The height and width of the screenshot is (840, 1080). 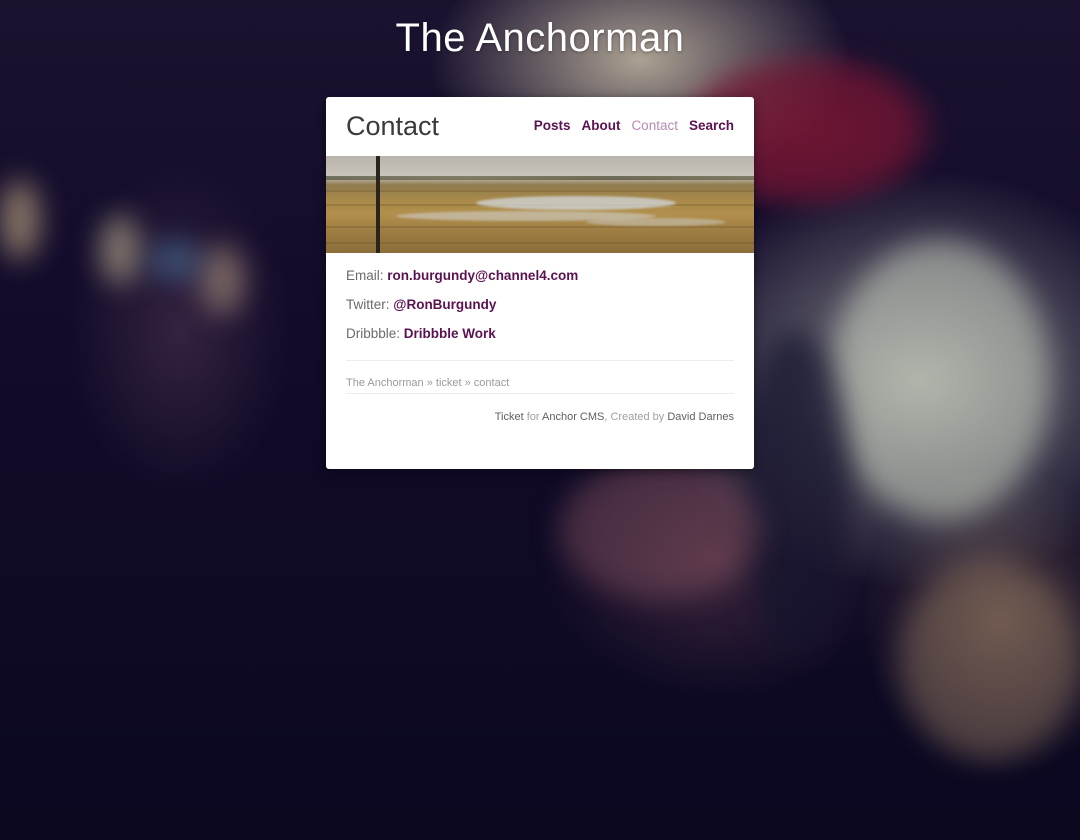 I want to click on nav-contact-link: Contact, so click(x=654, y=125).